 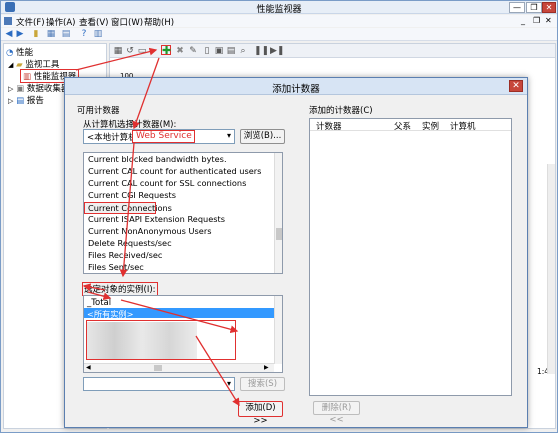 I want to click on arrow-all-to-list, so click(x=179, y=316).